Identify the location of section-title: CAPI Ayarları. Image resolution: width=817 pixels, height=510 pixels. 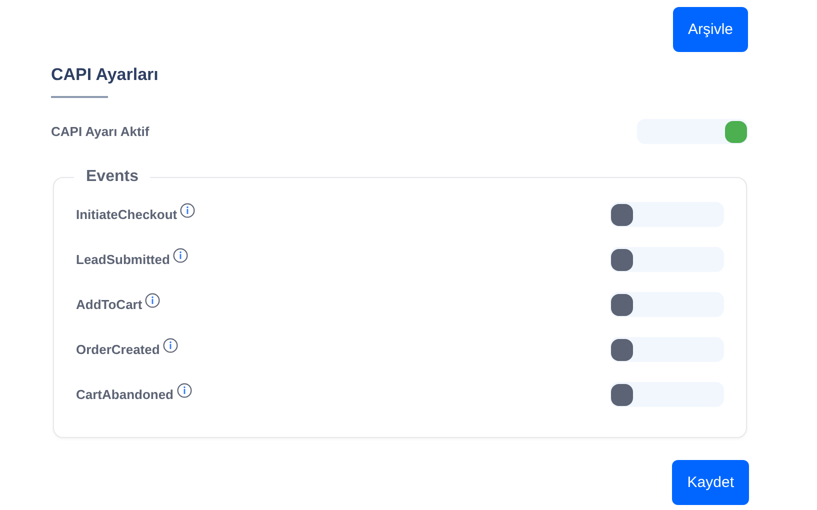
(105, 75).